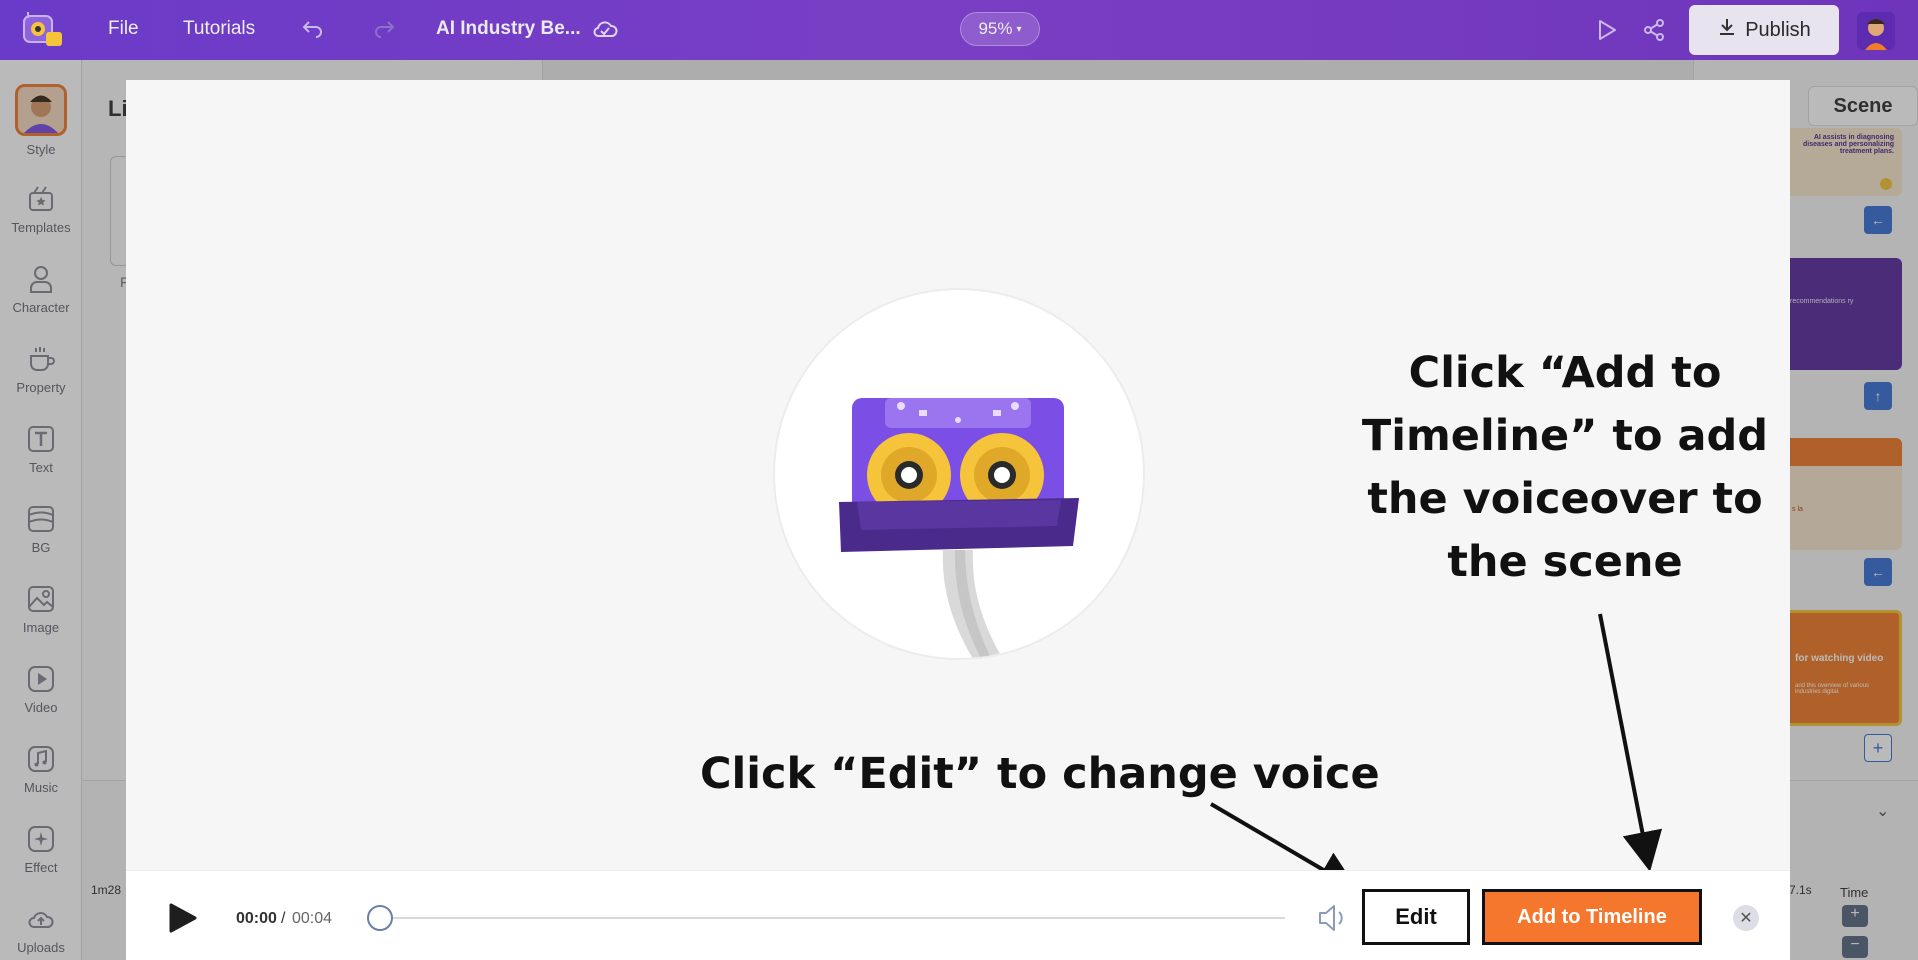 This screenshot has height=960, width=1918. I want to click on close-icon: ✕, so click(1746, 918).